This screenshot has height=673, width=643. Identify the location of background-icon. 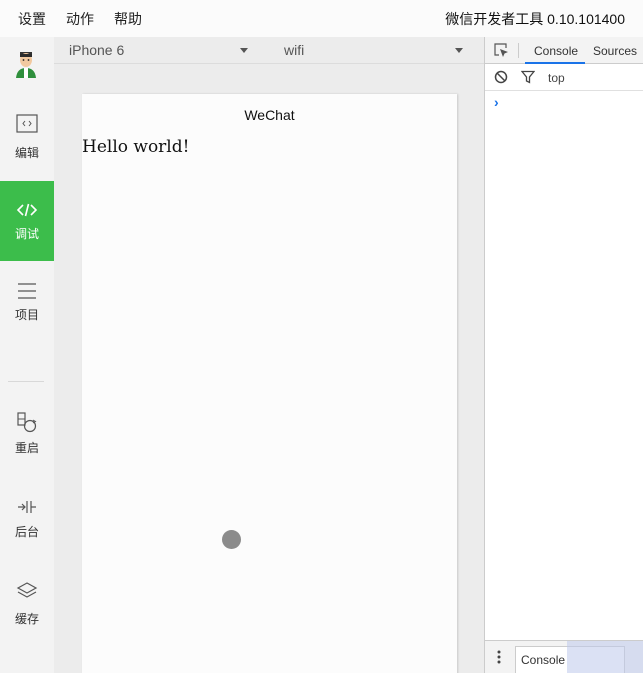
(27, 507).